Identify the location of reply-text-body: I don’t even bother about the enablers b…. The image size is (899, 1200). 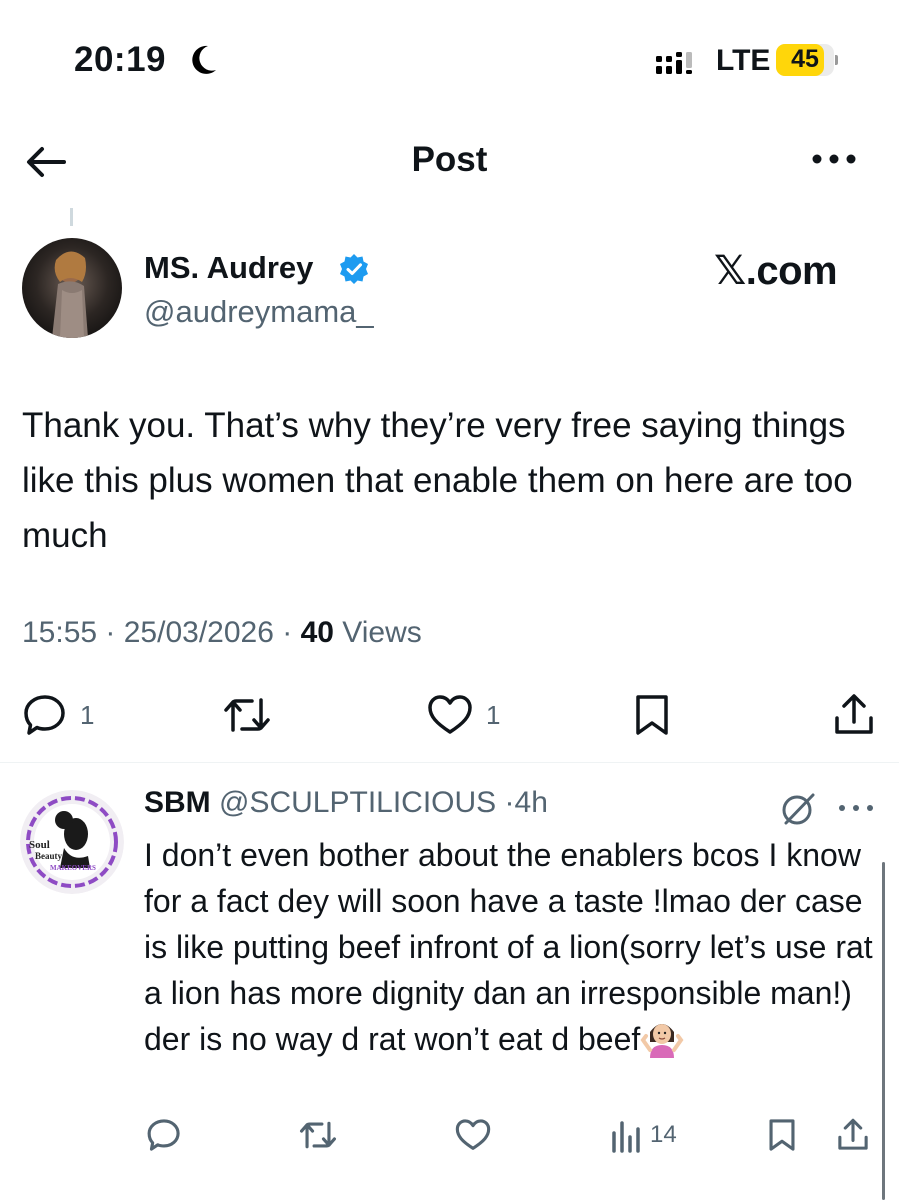
(508, 947).